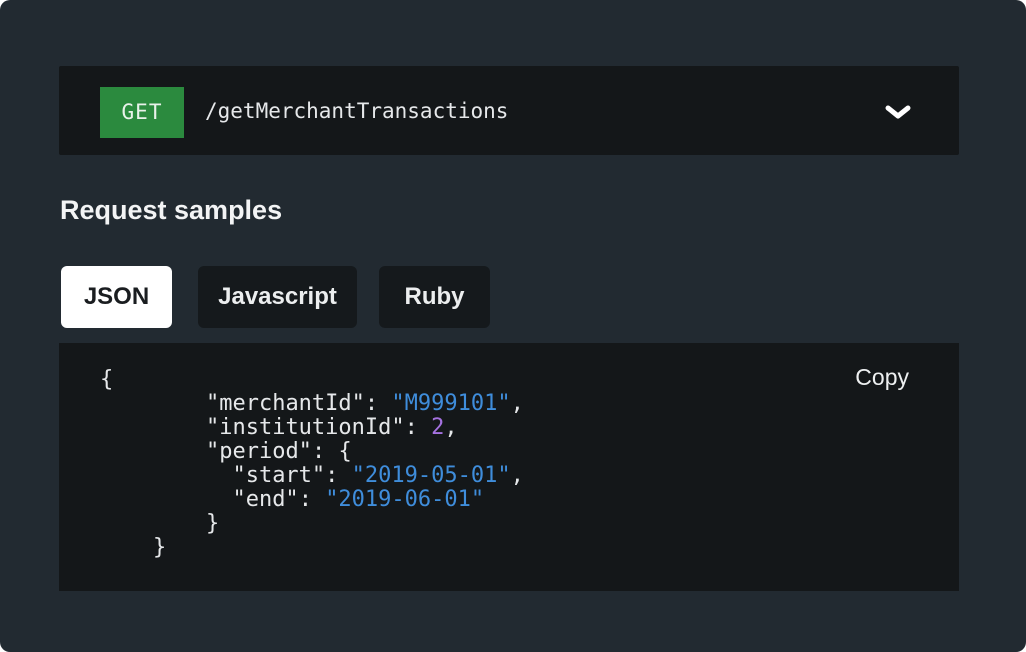 The height and width of the screenshot is (652, 1026). I want to click on http-method-badge: GET, so click(142, 112).